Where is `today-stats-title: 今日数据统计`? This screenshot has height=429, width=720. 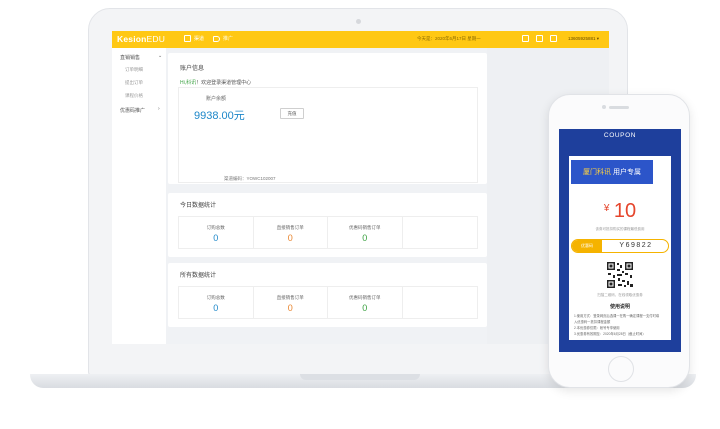
today-stats-title: 今日数据统计 is located at coordinates (198, 206).